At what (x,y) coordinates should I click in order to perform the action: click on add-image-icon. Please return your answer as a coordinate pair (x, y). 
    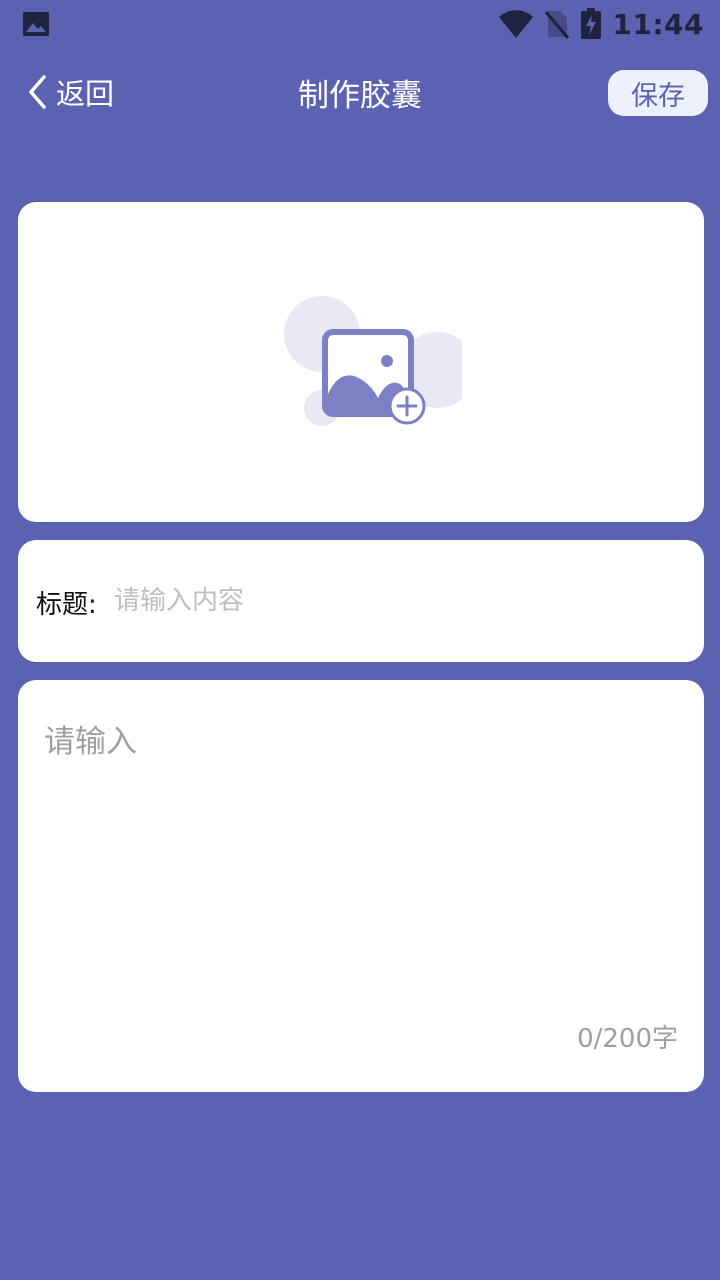
    Looking at the image, I should click on (362, 364).